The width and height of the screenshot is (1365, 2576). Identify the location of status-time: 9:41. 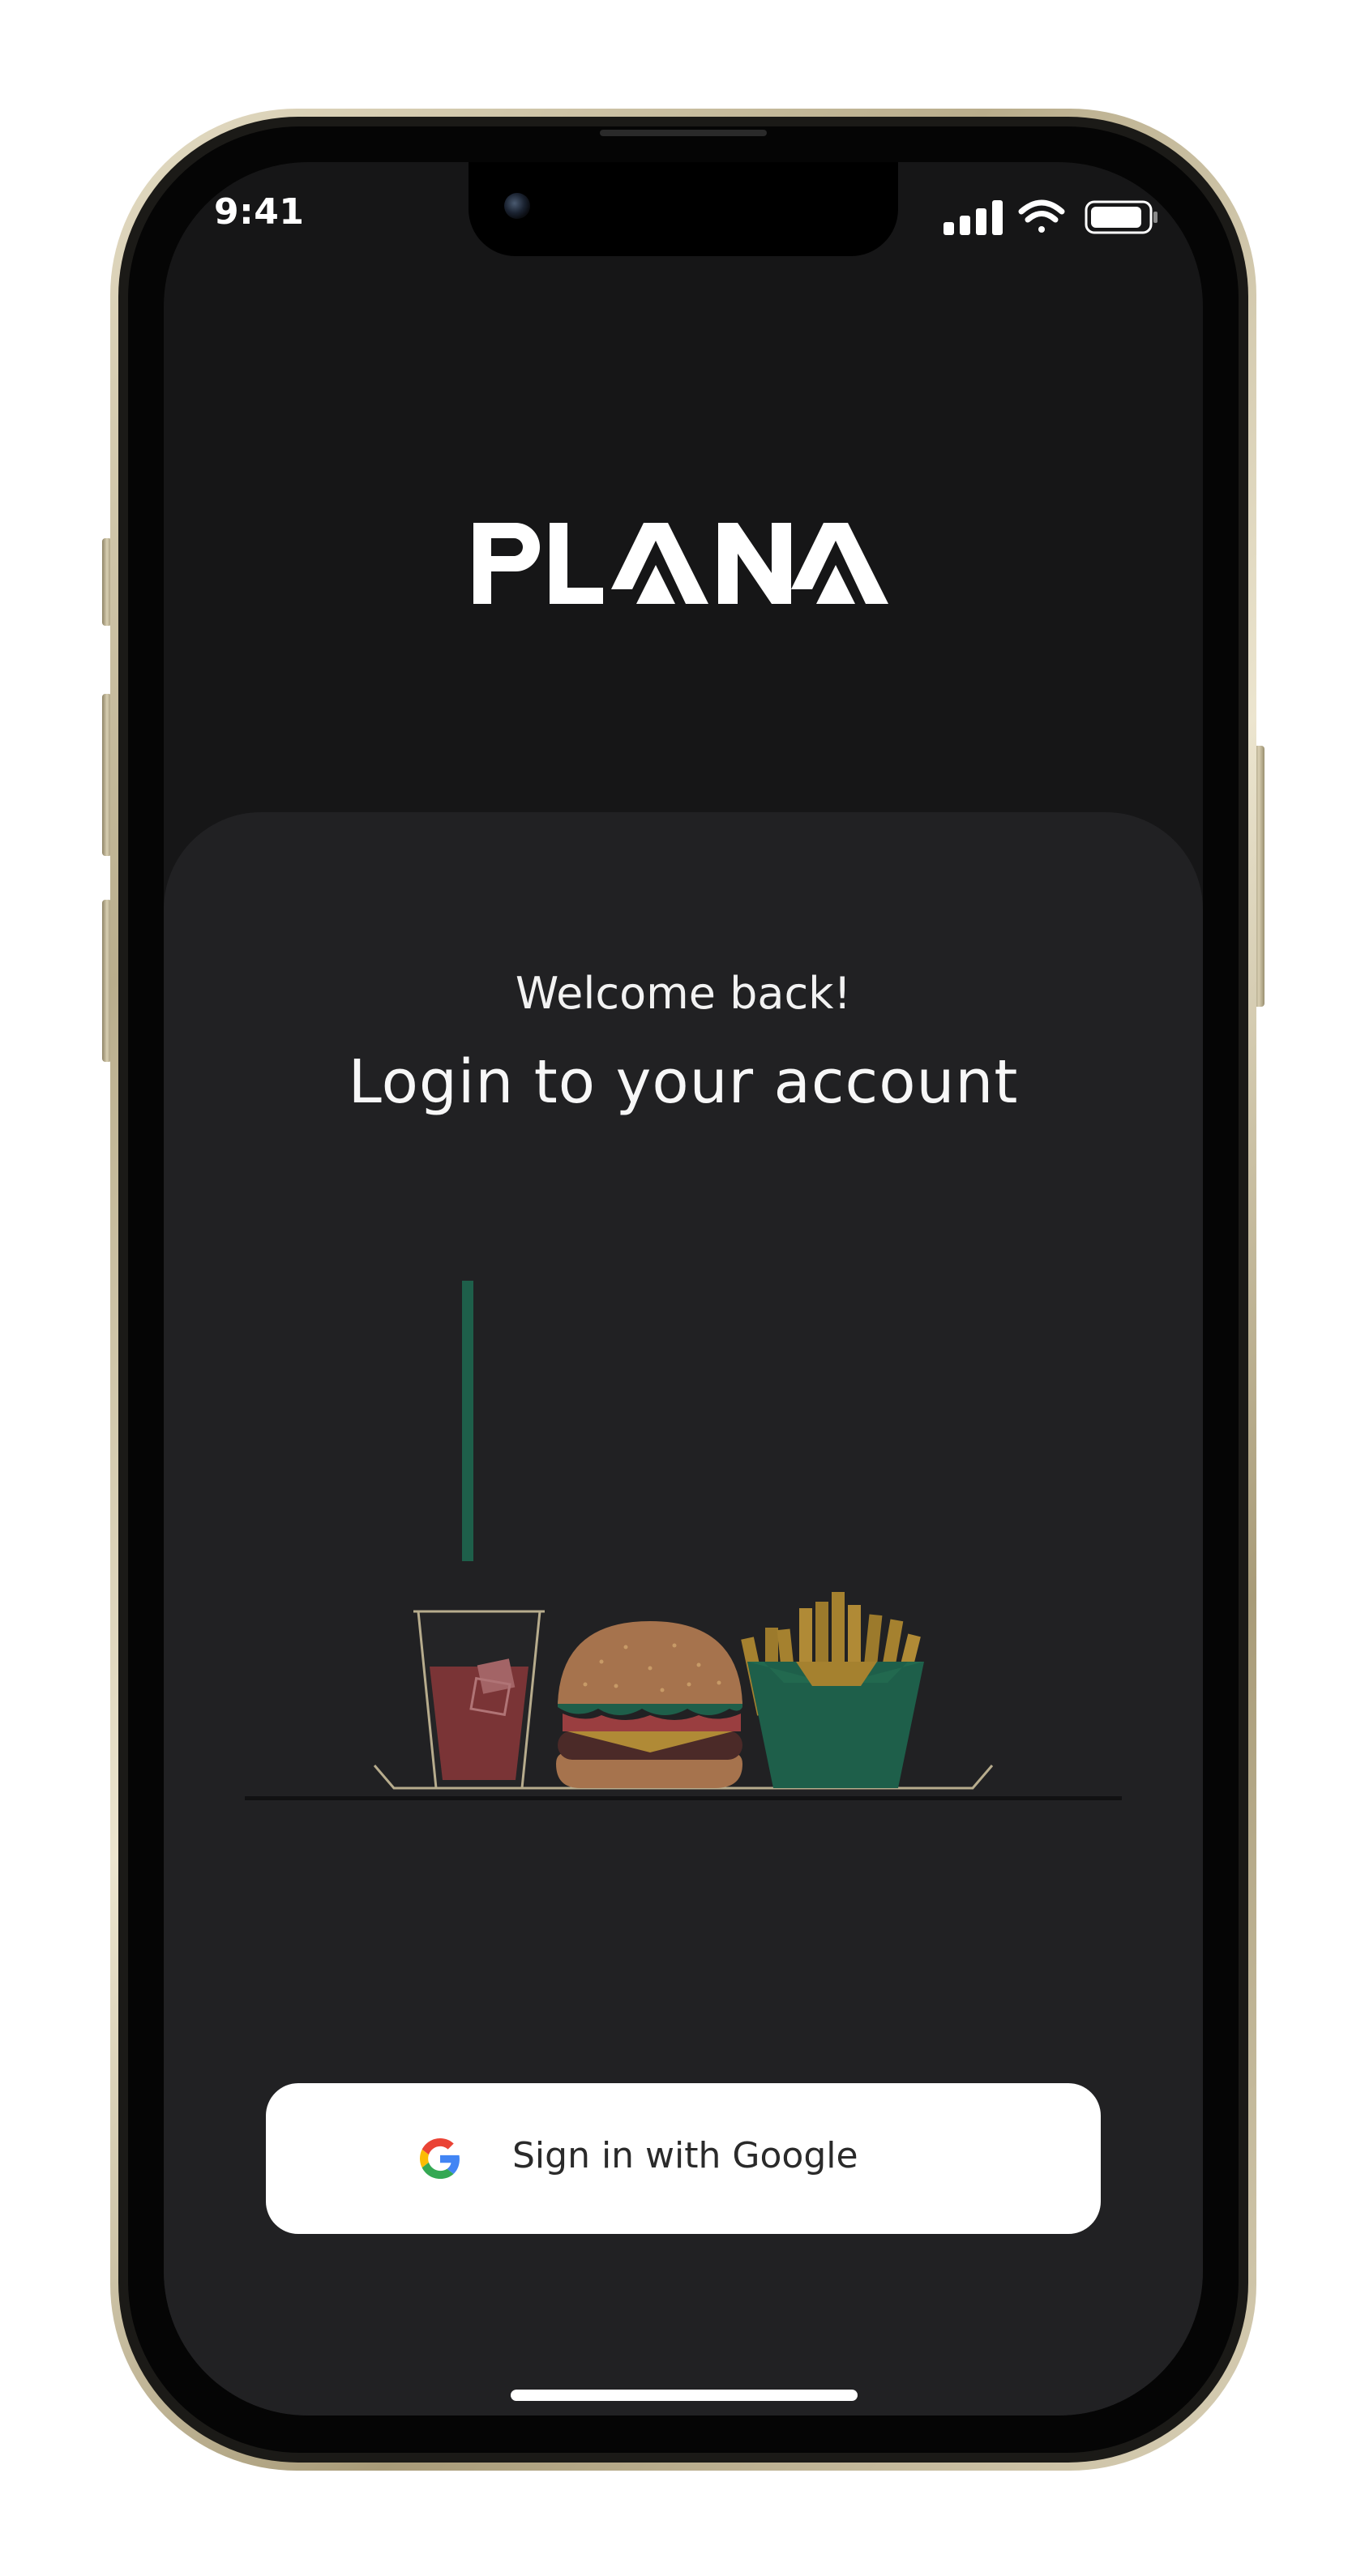
(259, 212).